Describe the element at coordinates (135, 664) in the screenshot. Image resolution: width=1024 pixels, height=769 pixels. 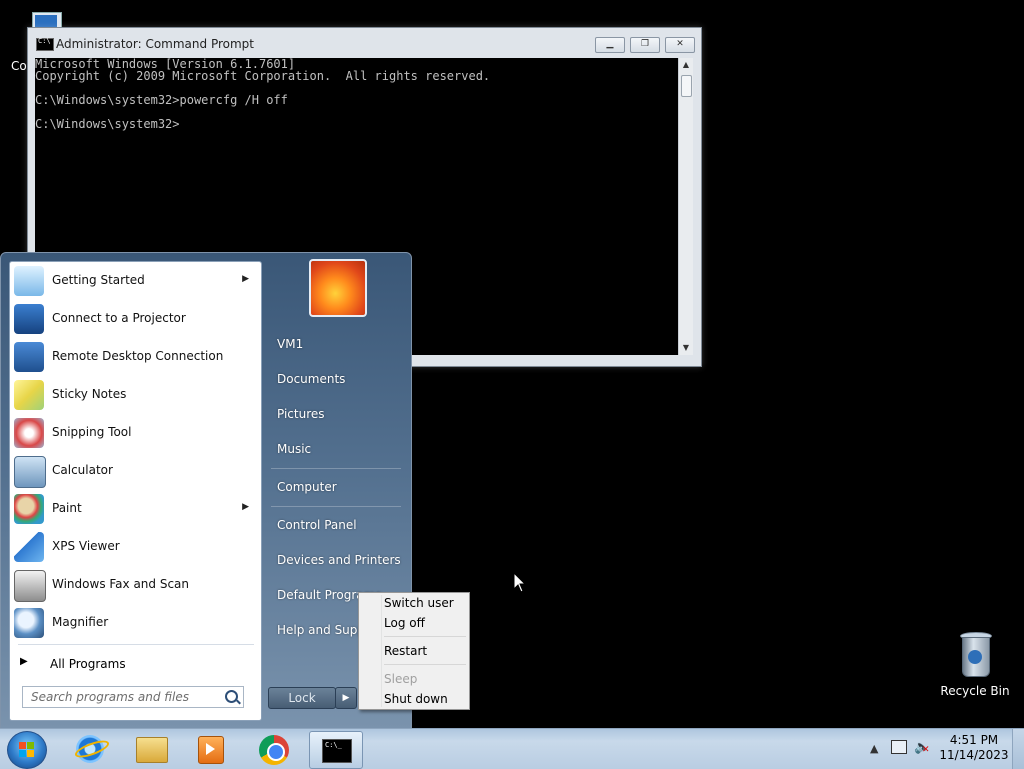
I see `all-programs-button: ▶ All Programs` at that location.